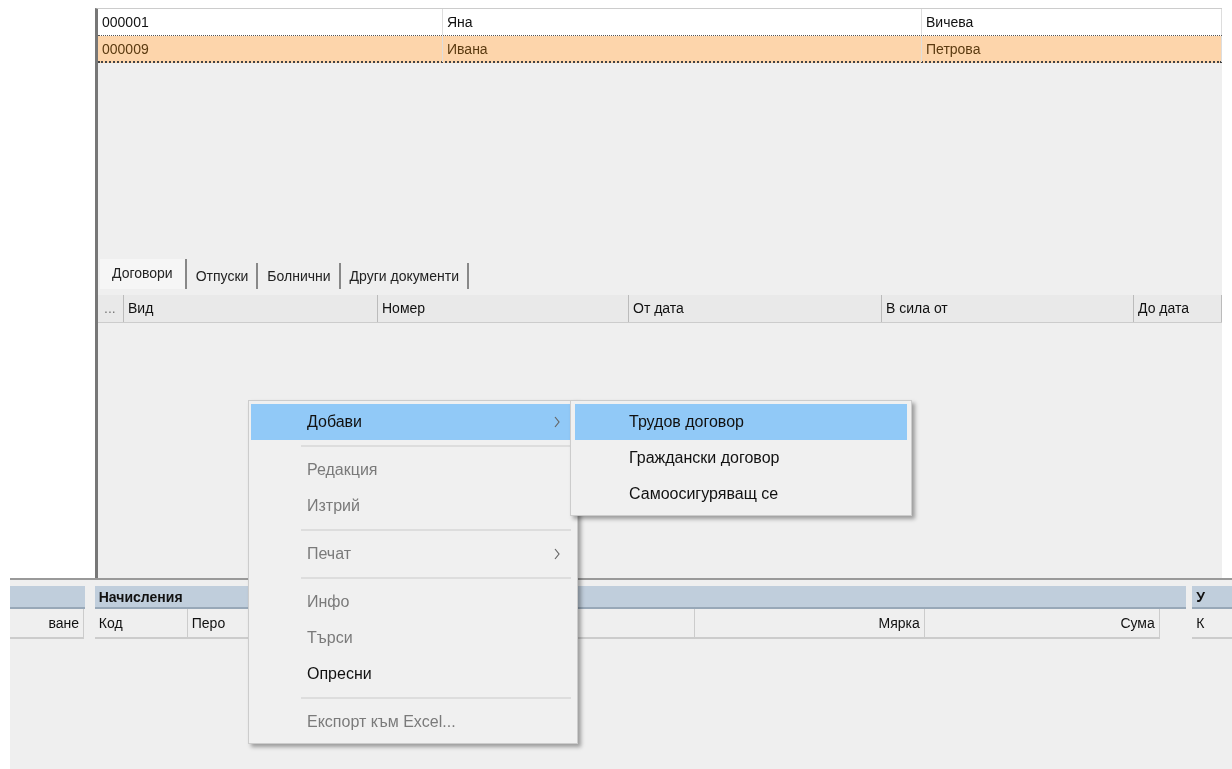  What do you see at coordinates (755, 308) in the screenshot?
I see `column-header: От дата` at bounding box center [755, 308].